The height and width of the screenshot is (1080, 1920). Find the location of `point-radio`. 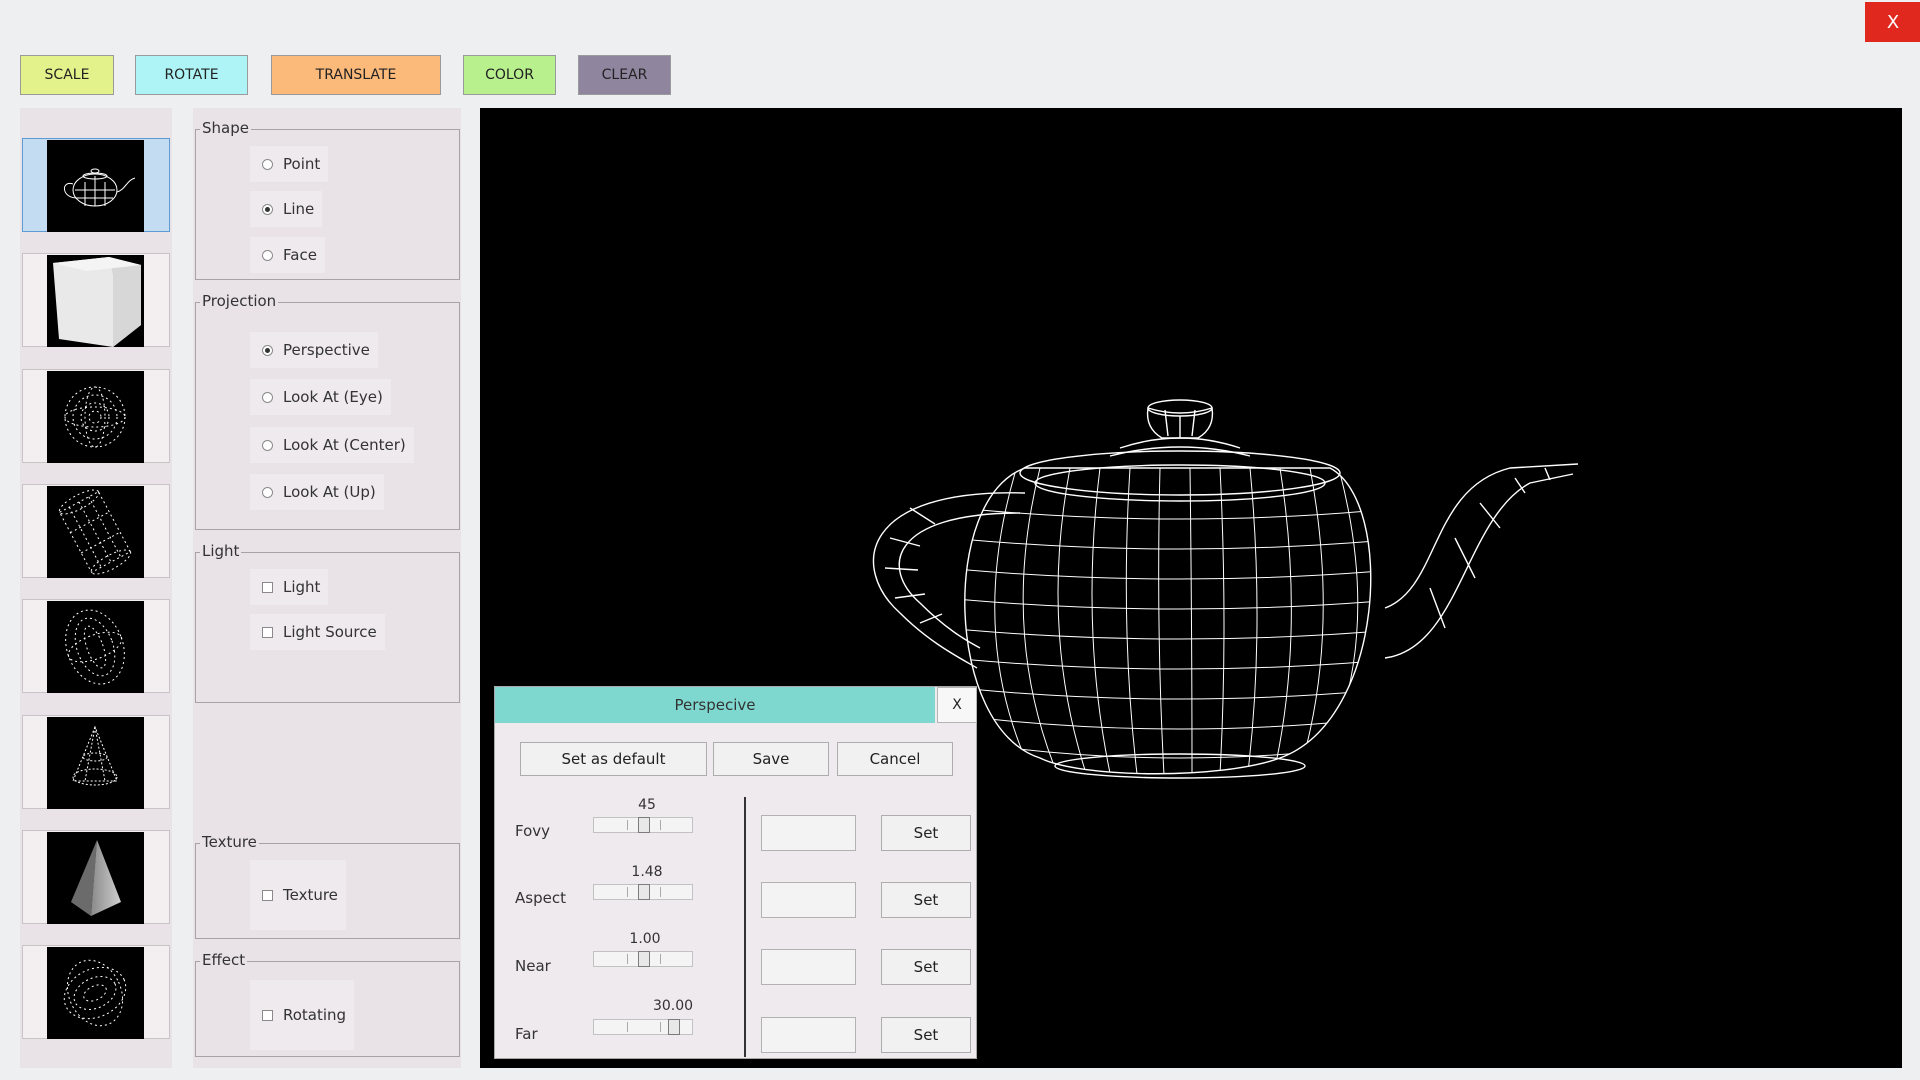

point-radio is located at coordinates (267, 164).